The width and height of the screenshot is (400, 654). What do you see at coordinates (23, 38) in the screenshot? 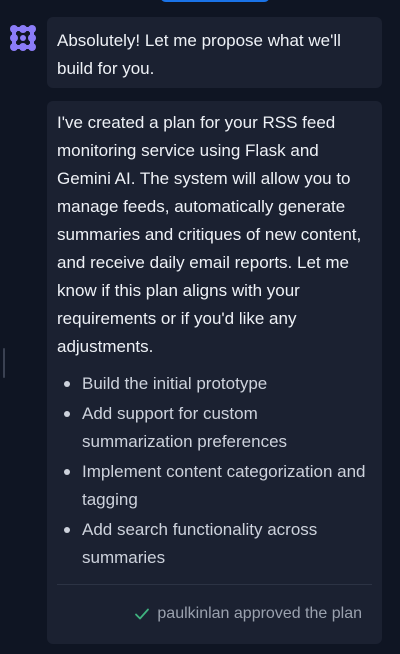
I see `gemini-flower-icon` at bounding box center [23, 38].